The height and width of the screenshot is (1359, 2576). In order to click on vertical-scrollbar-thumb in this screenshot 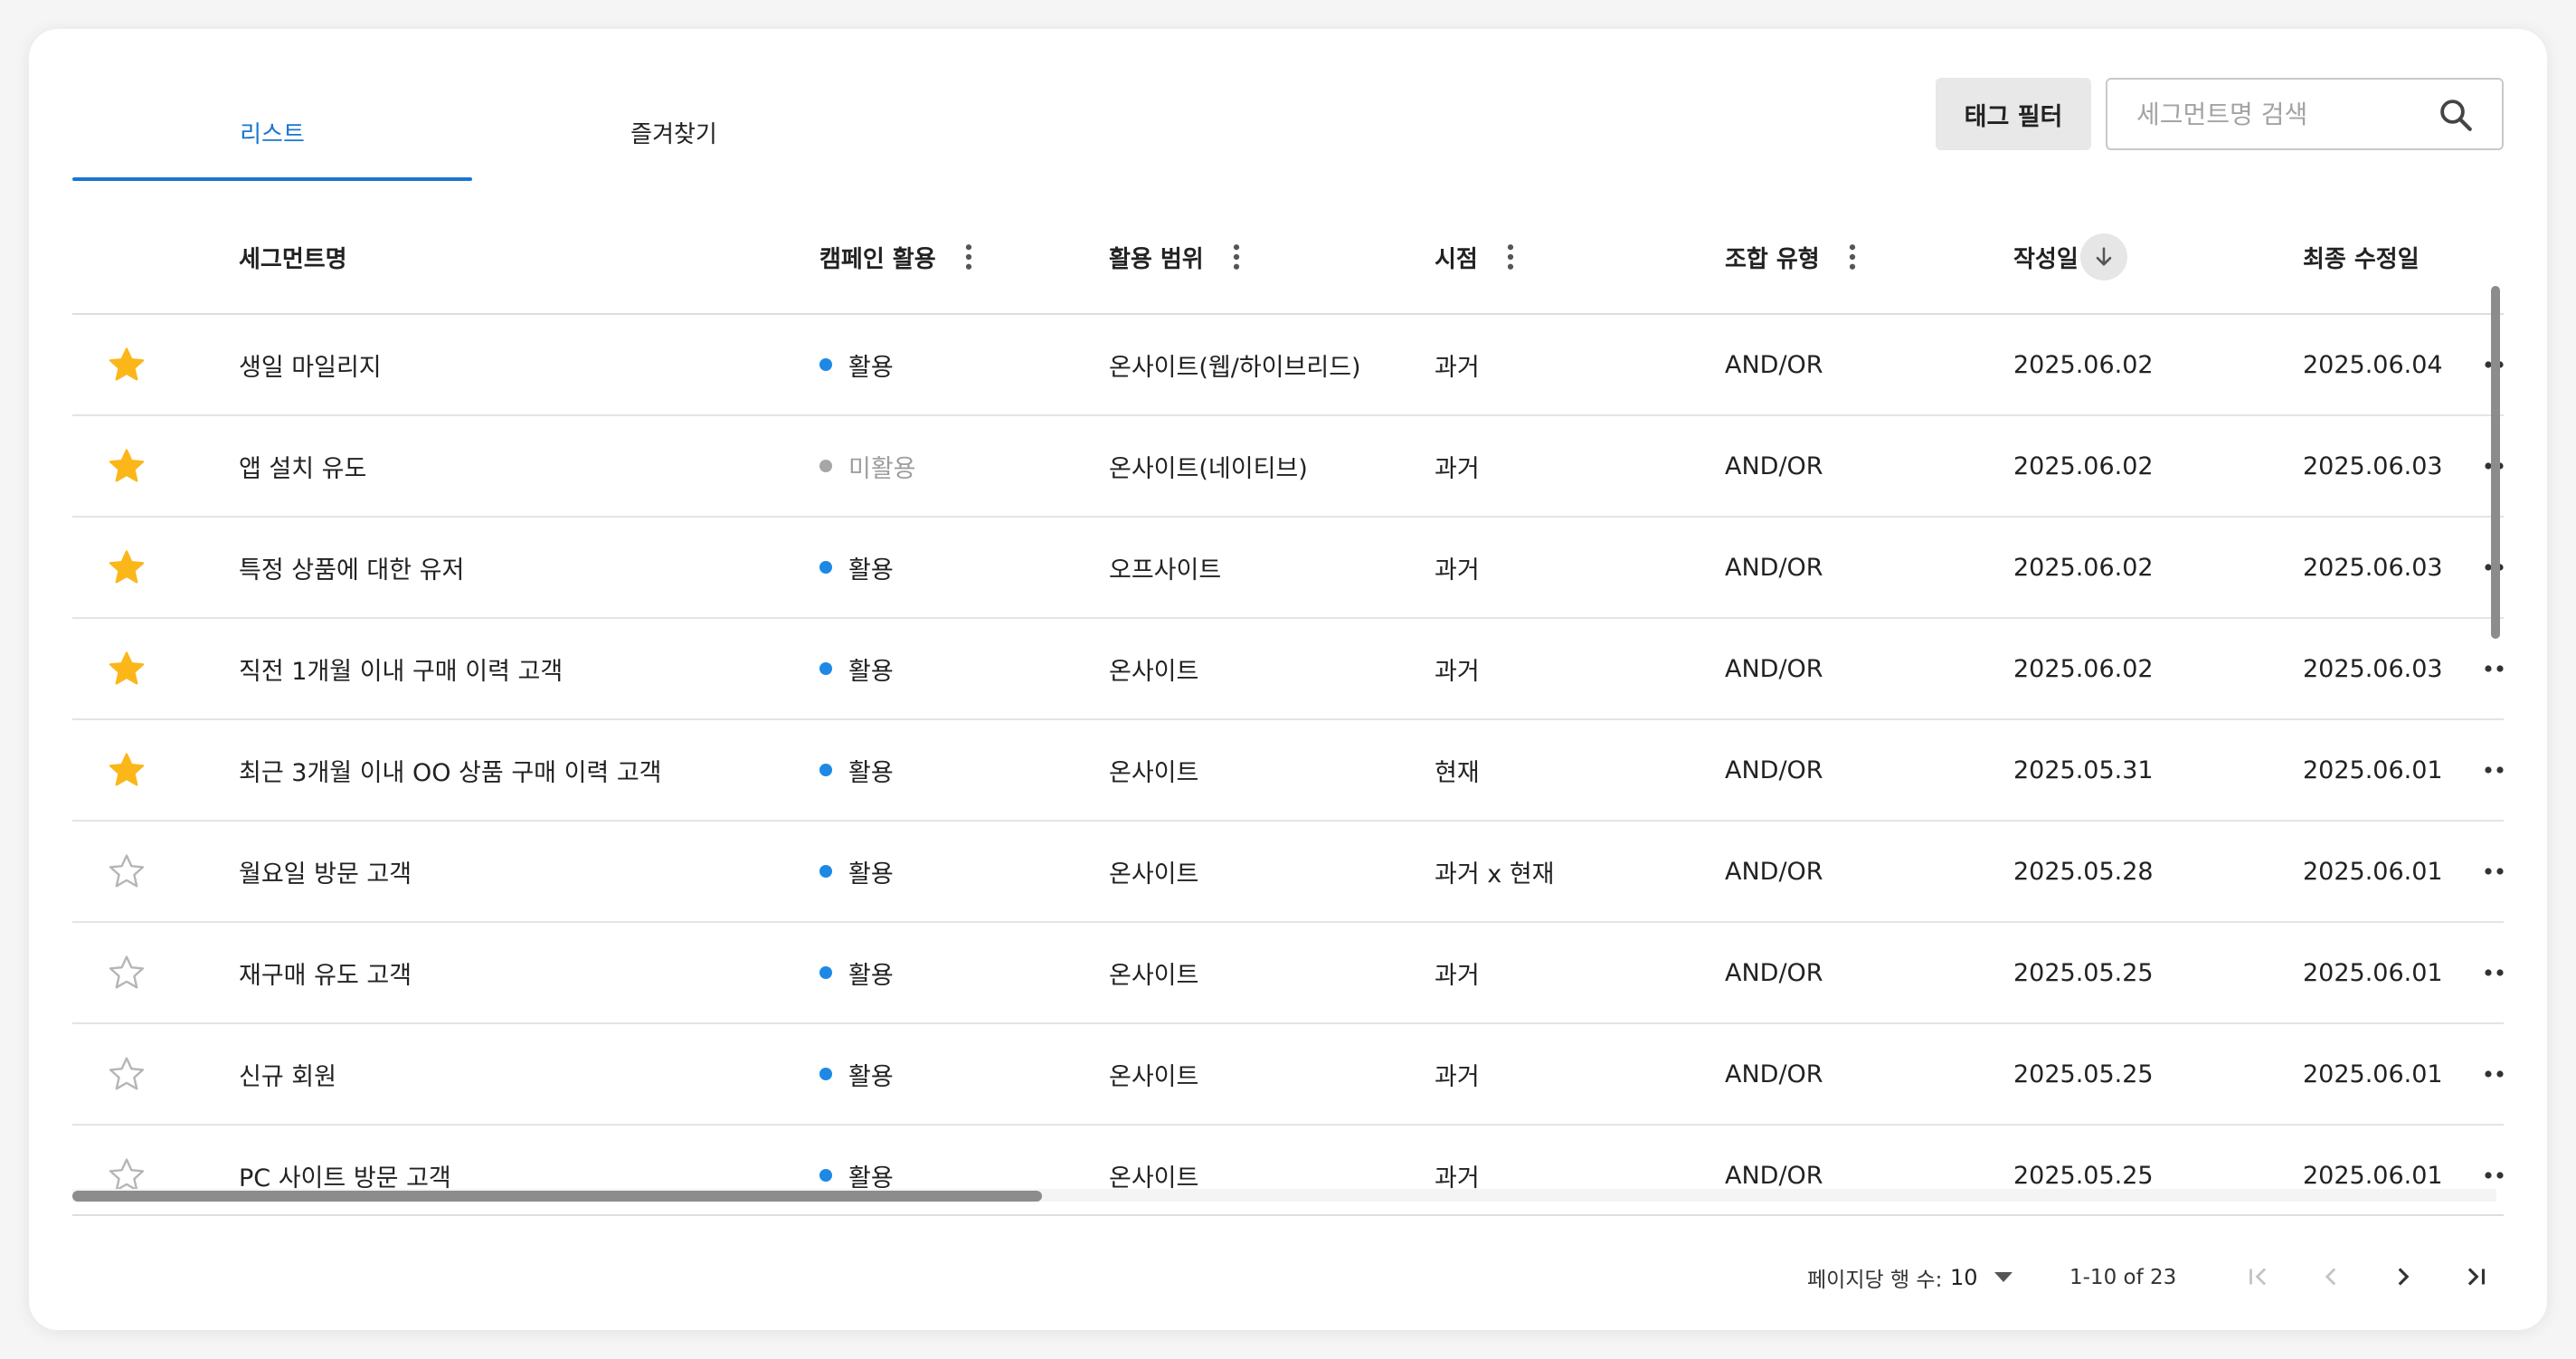, I will do `click(2495, 462)`.